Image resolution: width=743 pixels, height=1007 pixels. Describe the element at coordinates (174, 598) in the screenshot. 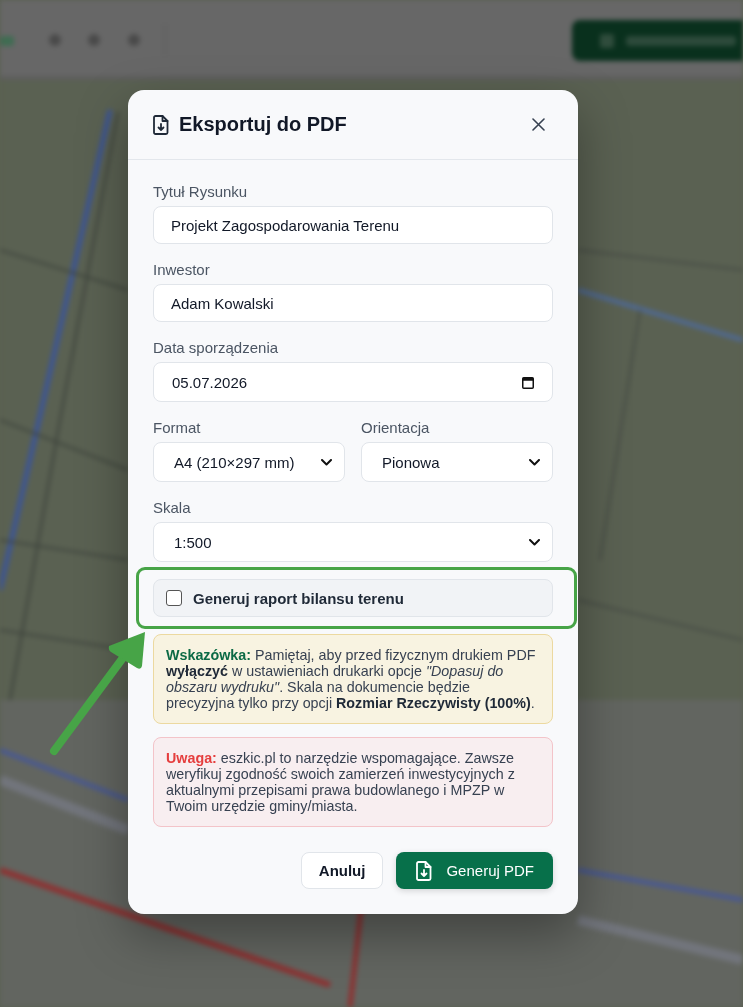

I see `checkbox` at that location.